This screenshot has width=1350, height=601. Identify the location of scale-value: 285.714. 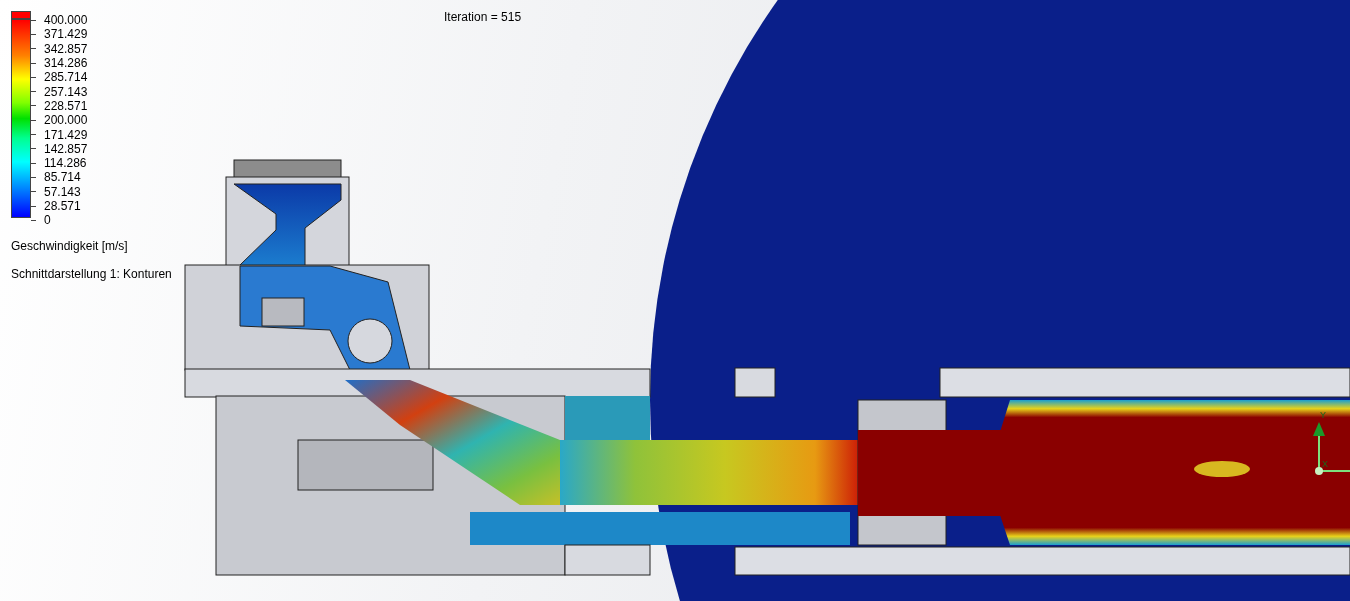
(66, 77).